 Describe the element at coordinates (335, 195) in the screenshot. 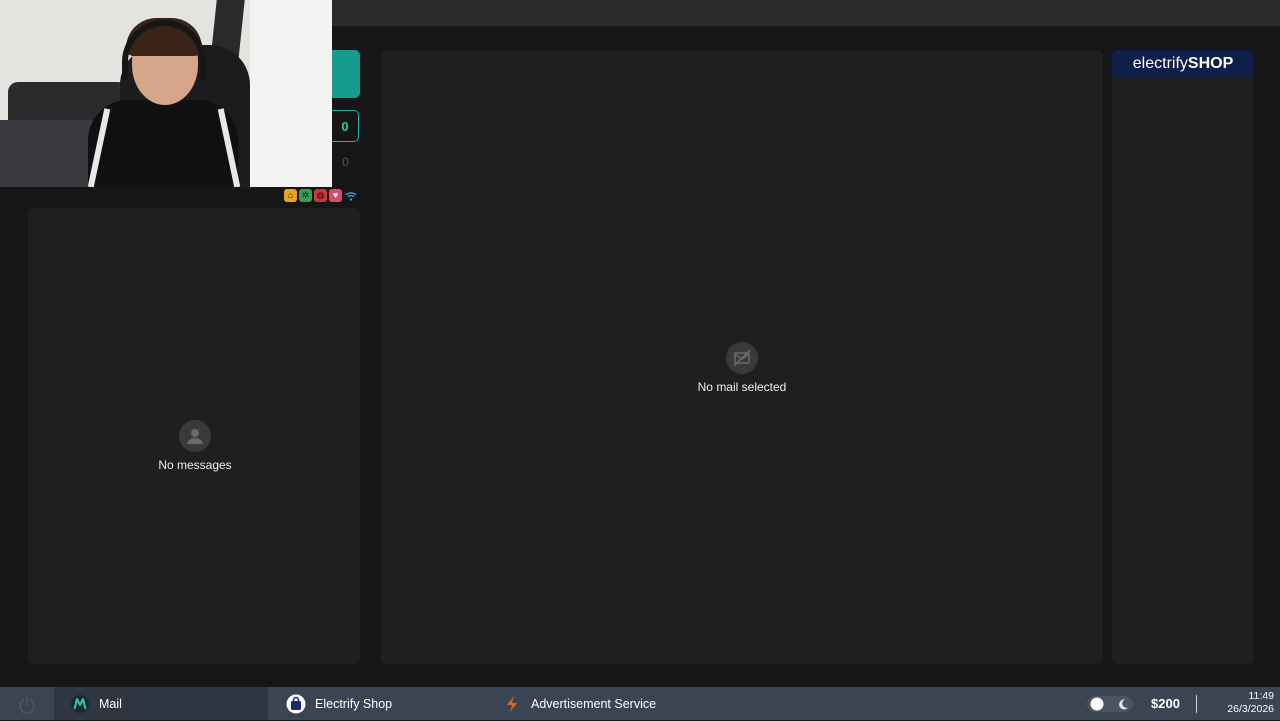

I see `heart-icon: ♥` at that location.